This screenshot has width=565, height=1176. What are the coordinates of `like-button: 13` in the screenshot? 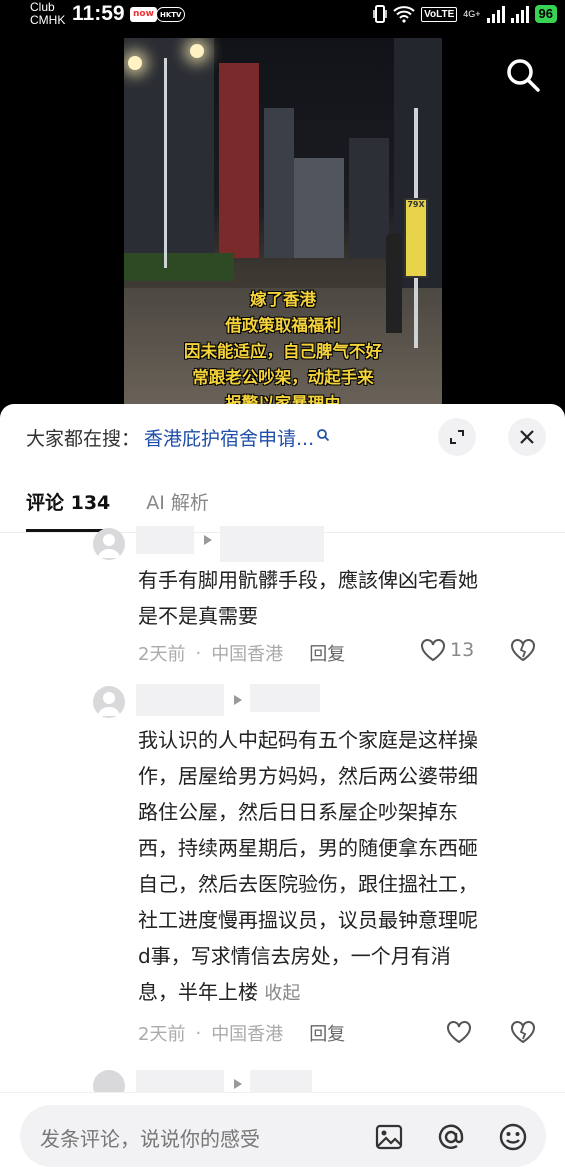 It's located at (447, 650).